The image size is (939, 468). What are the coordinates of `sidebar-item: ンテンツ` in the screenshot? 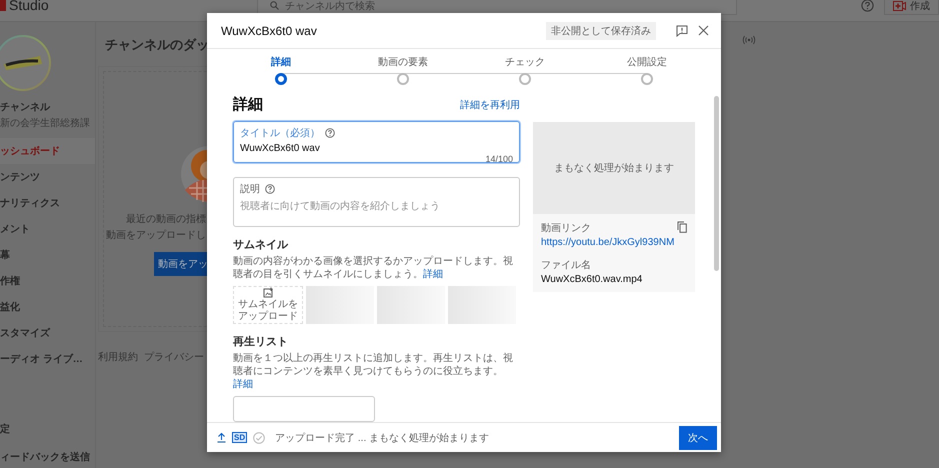 It's located at (47, 177).